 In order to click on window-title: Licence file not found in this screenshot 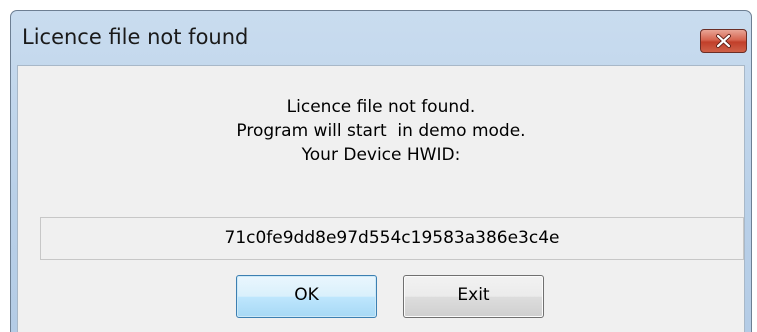, I will do `click(135, 37)`.